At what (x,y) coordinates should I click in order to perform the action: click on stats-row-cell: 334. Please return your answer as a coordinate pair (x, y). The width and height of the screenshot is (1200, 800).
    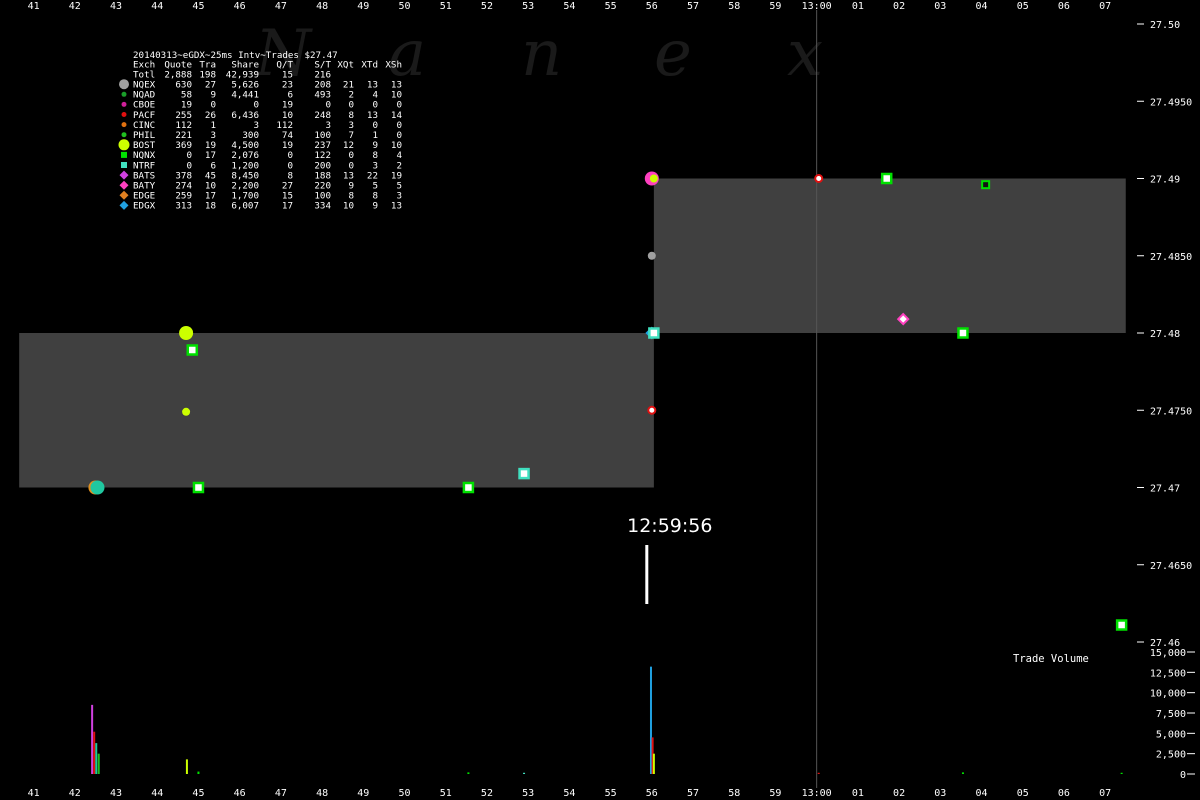
    Looking at the image, I should click on (322, 206).